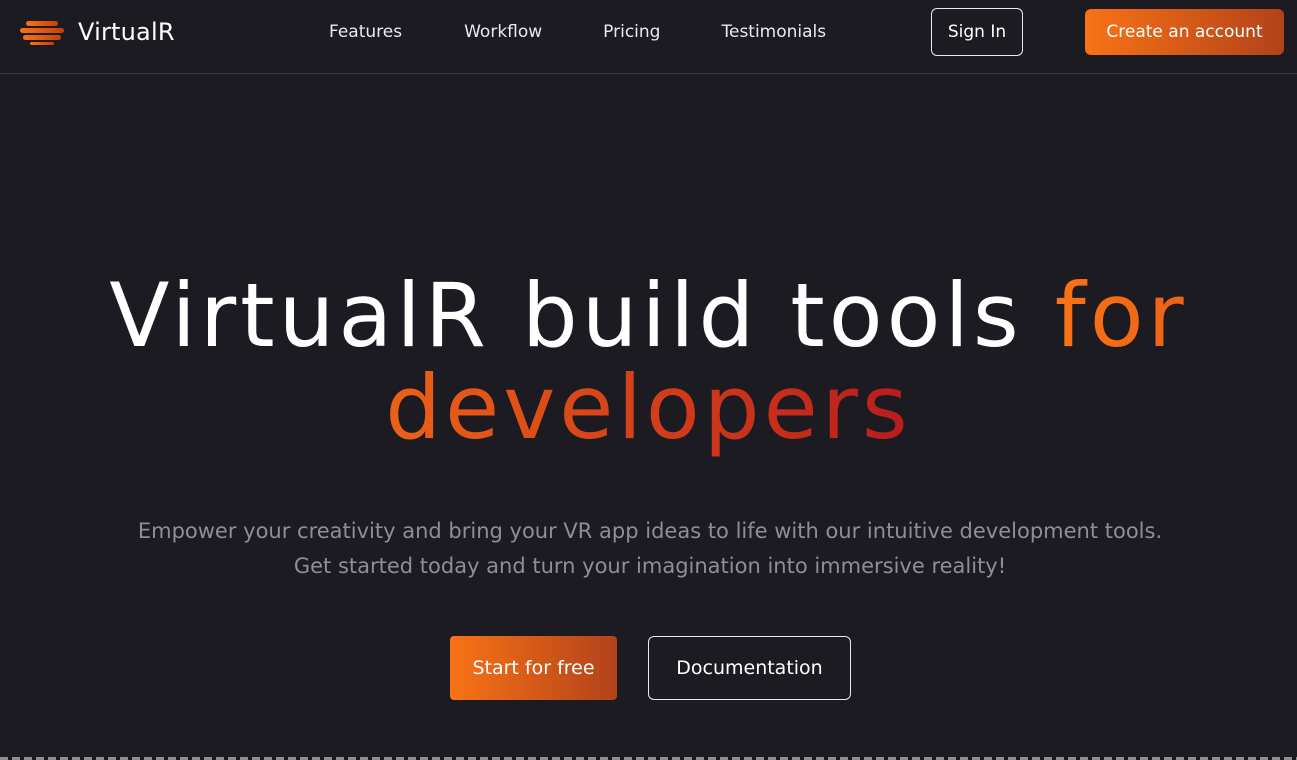  Describe the element at coordinates (126, 32) in the screenshot. I see `brand-name: VirtualR` at that location.